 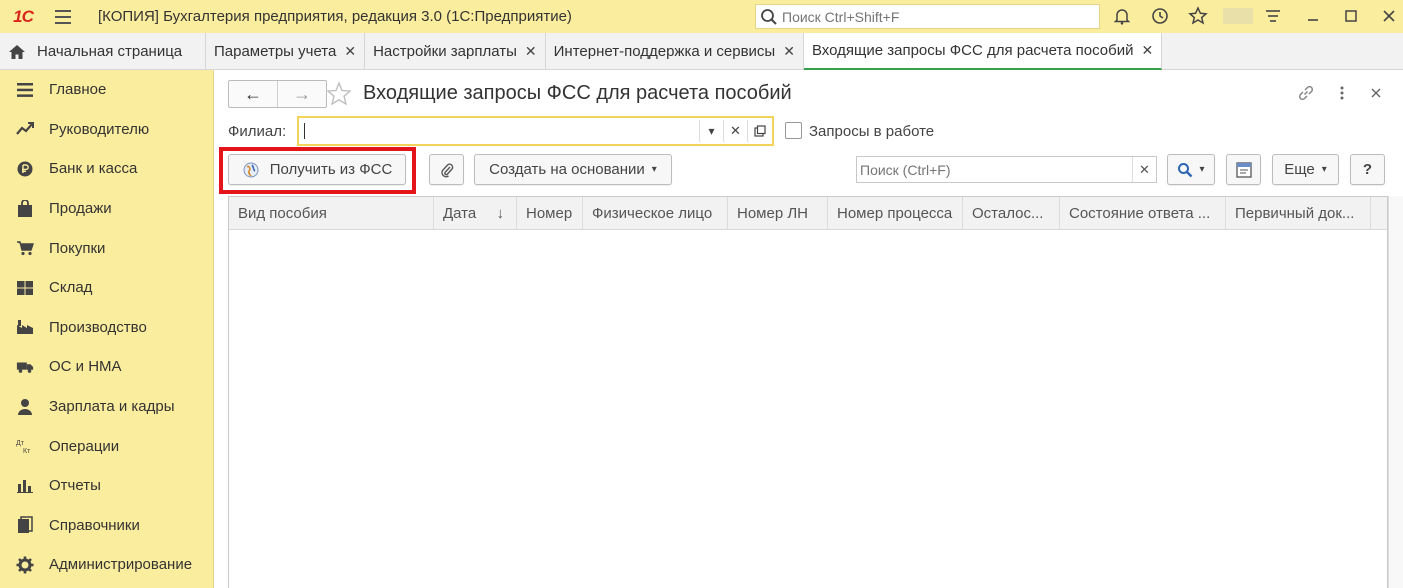 What do you see at coordinates (106, 407) in the screenshot?
I see `sidebar-item-salary-hr: Зарплата и кадры` at bounding box center [106, 407].